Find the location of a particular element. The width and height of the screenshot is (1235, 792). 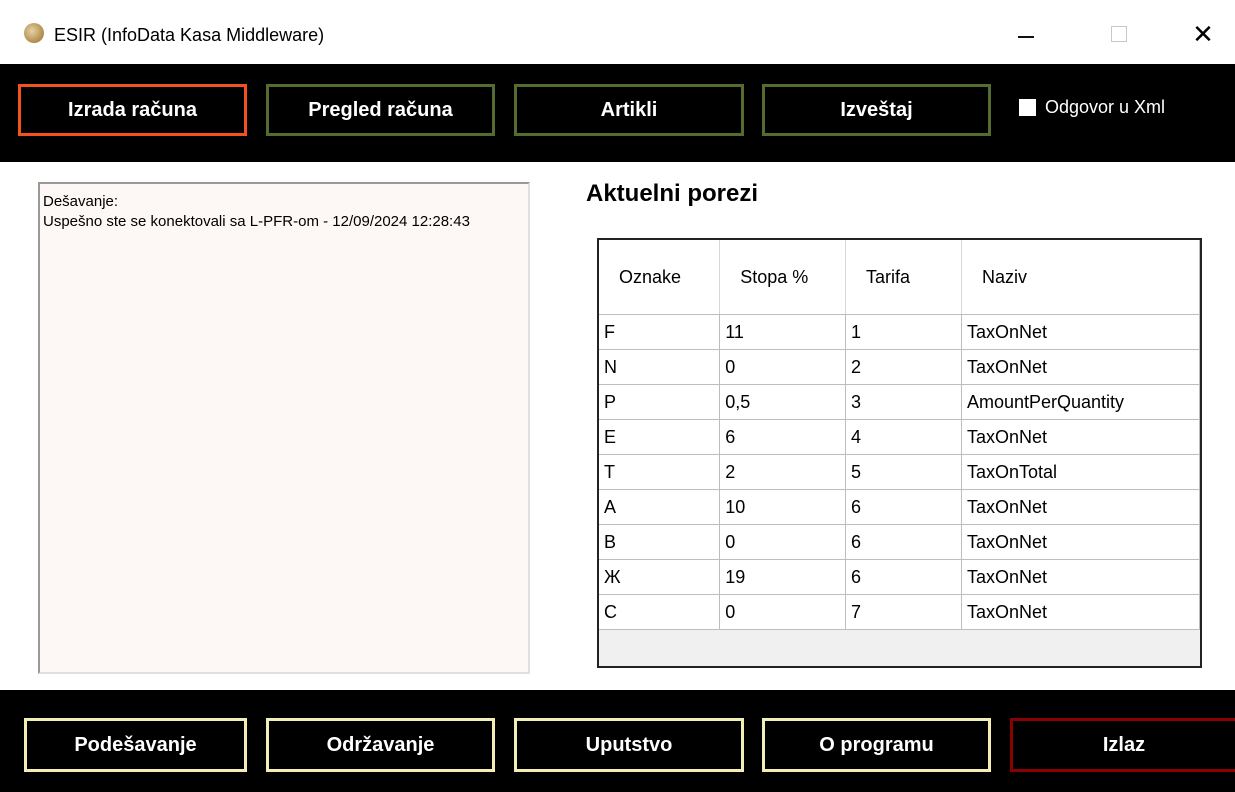

table-row: T 2 5 TaxOnTotal is located at coordinates (900, 472).